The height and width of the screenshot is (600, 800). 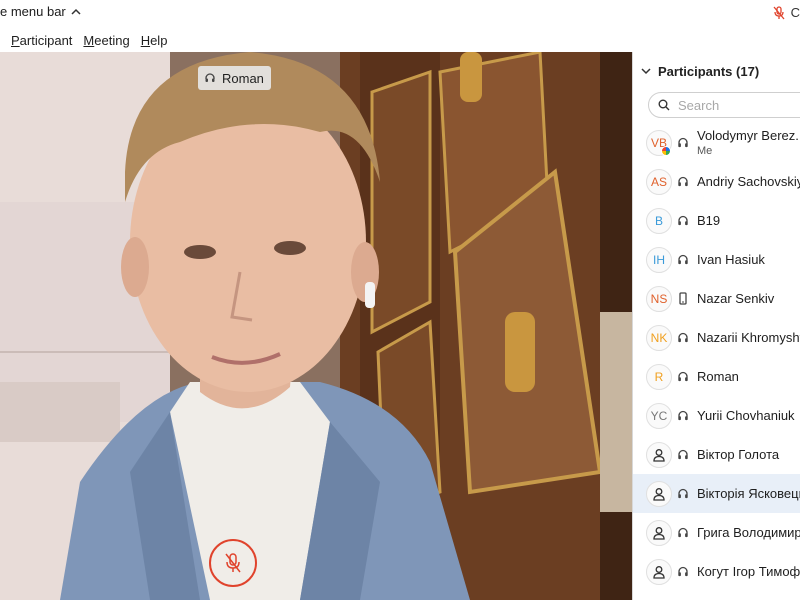 I want to click on participant-name: Вікторія Ясковець, so click(x=748, y=493).